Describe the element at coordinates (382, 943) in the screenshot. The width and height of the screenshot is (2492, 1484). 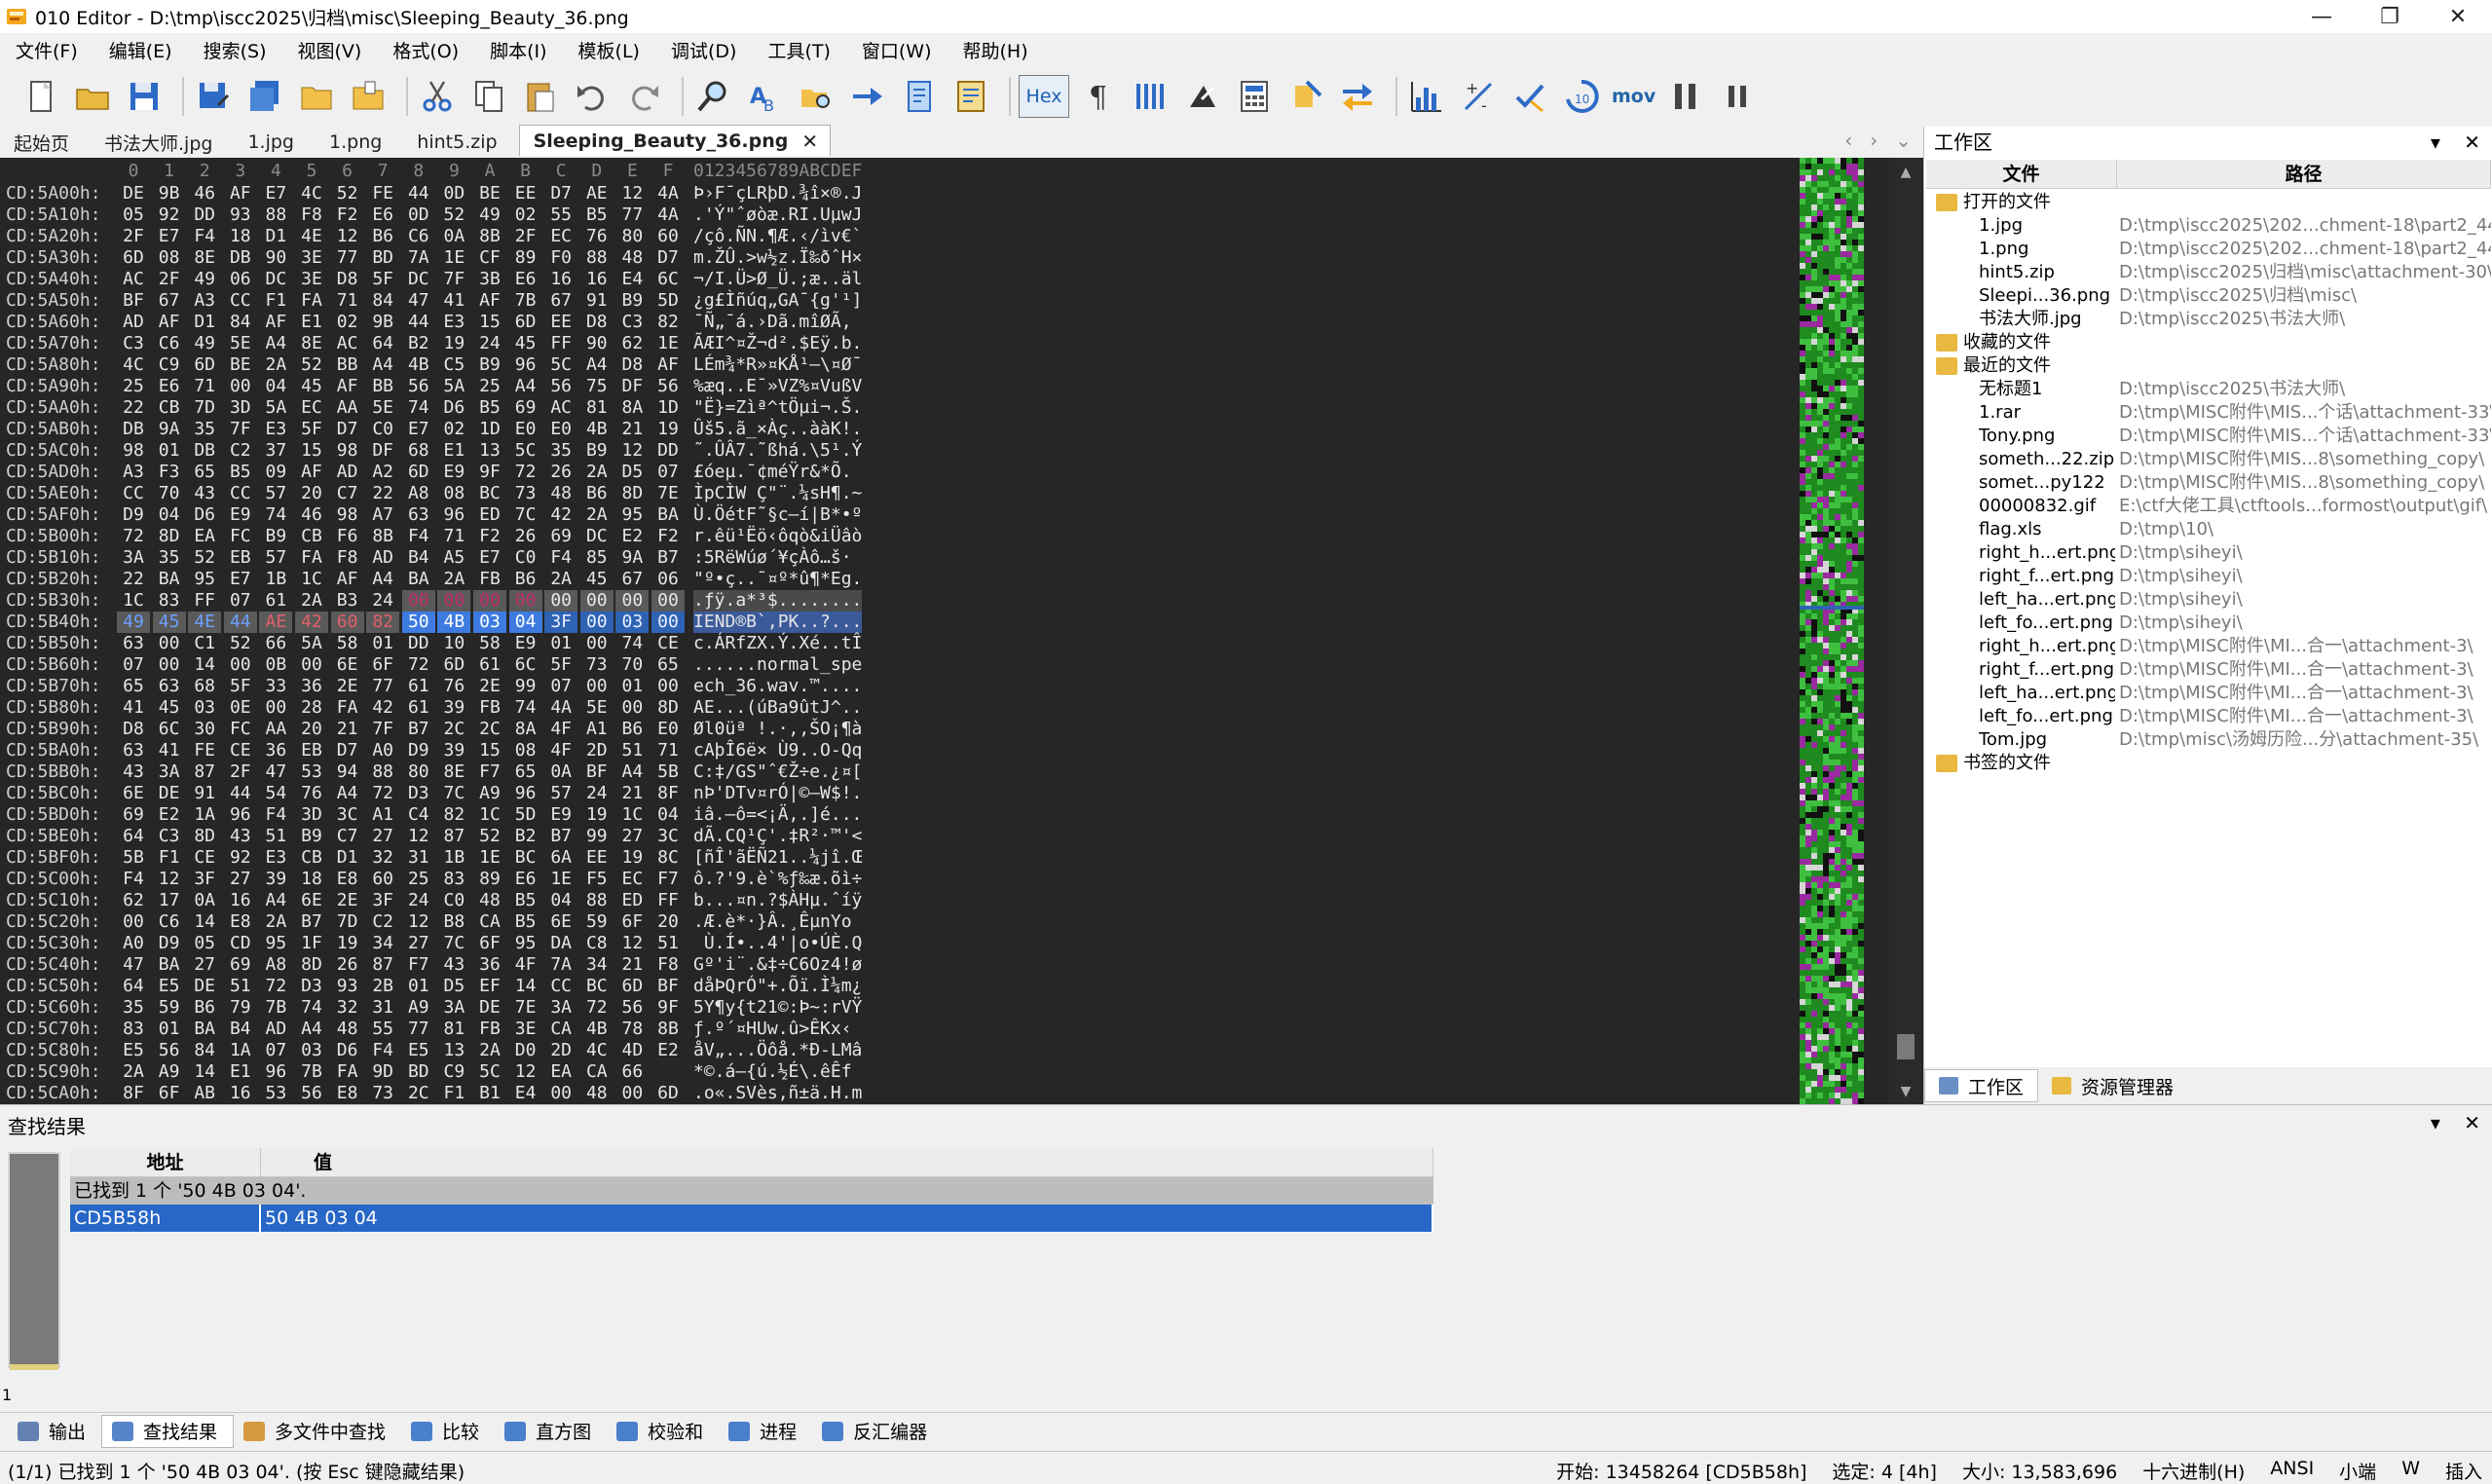
I see `hex-byte: 34` at that location.